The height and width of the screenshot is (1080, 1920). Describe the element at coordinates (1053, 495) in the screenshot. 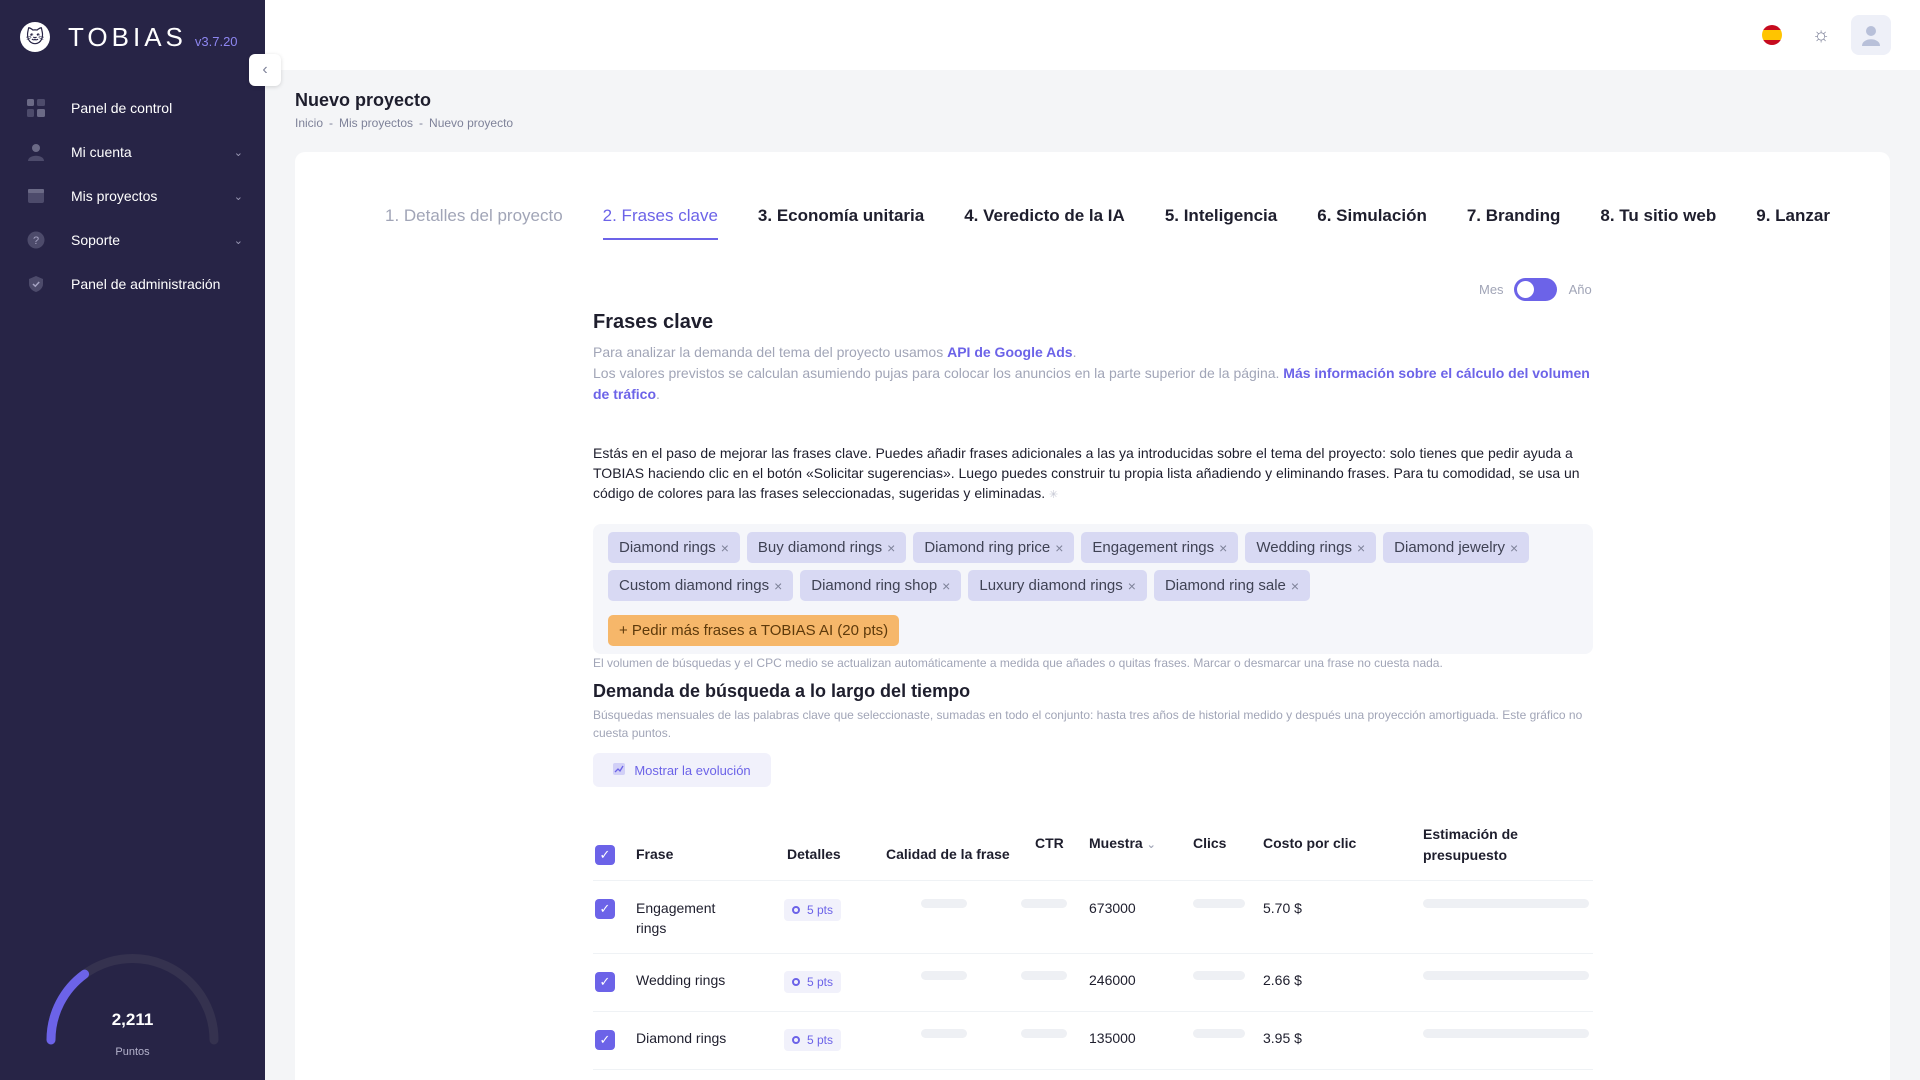

I see `info-icon: ✳` at that location.